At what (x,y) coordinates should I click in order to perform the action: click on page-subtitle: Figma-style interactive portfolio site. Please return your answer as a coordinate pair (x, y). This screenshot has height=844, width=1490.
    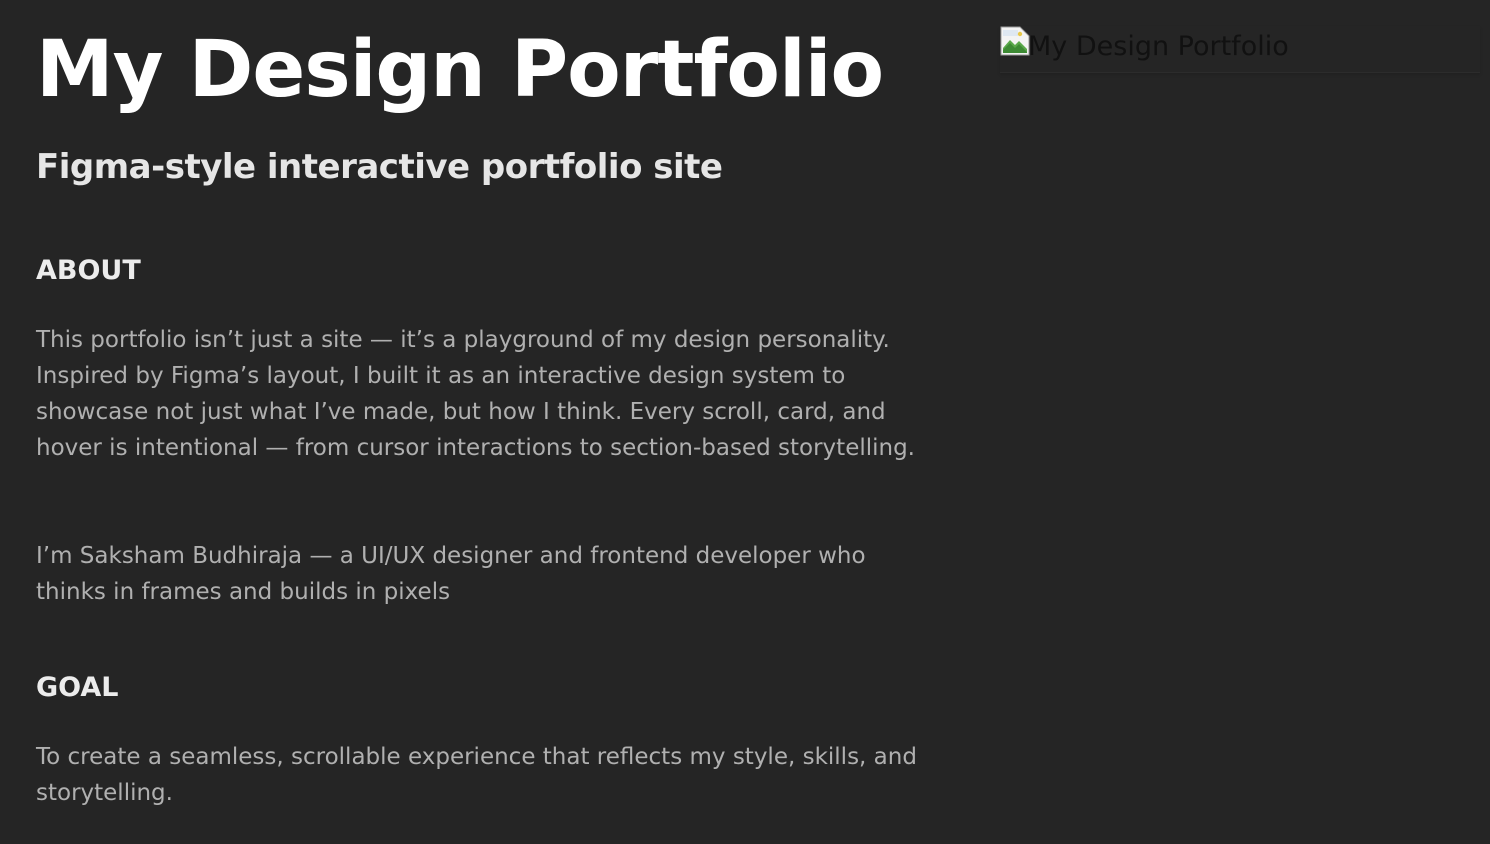
    Looking at the image, I should click on (379, 167).